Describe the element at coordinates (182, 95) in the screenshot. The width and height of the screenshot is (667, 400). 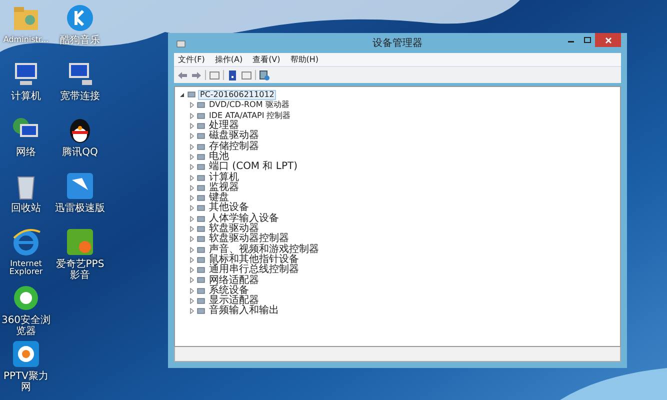
I see `collapse-arrow-icon` at that location.